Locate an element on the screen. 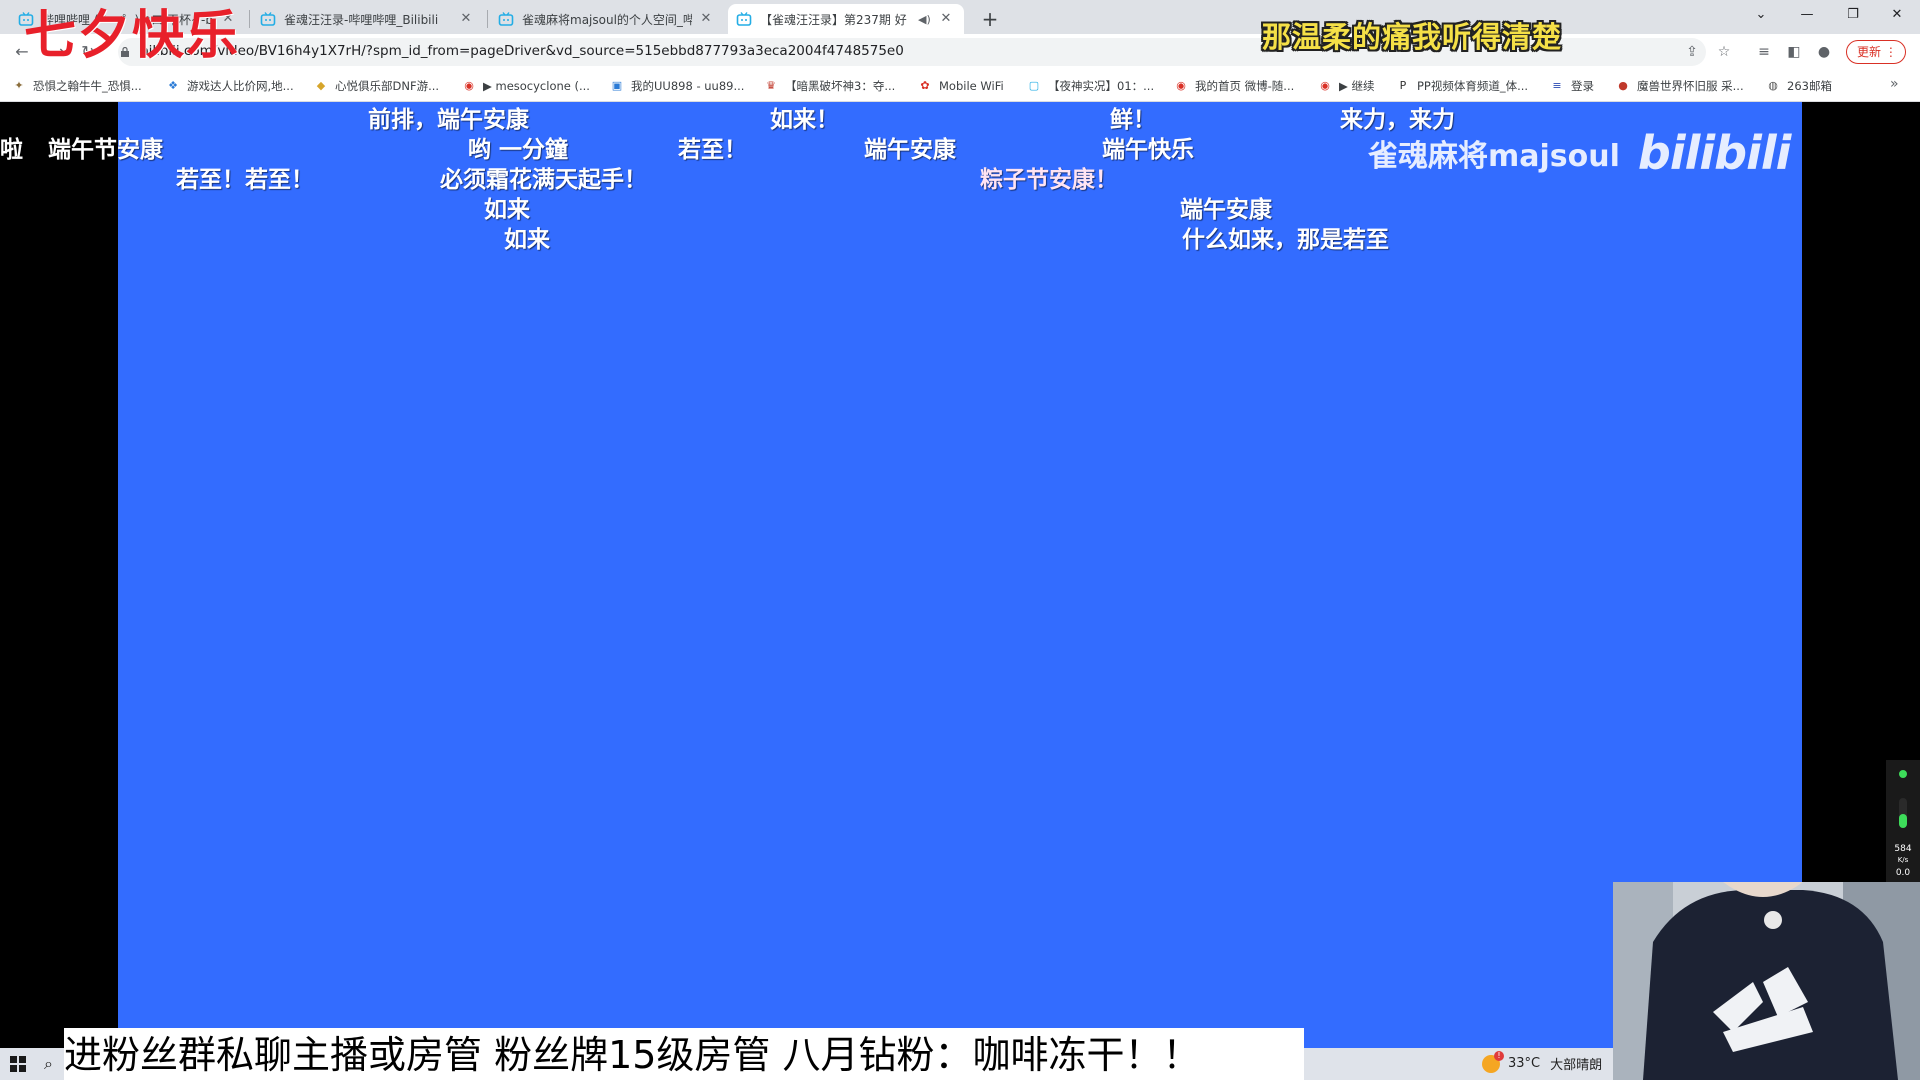 The height and width of the screenshot is (1080, 1920). star-icon: ☆ is located at coordinates (1724, 52).